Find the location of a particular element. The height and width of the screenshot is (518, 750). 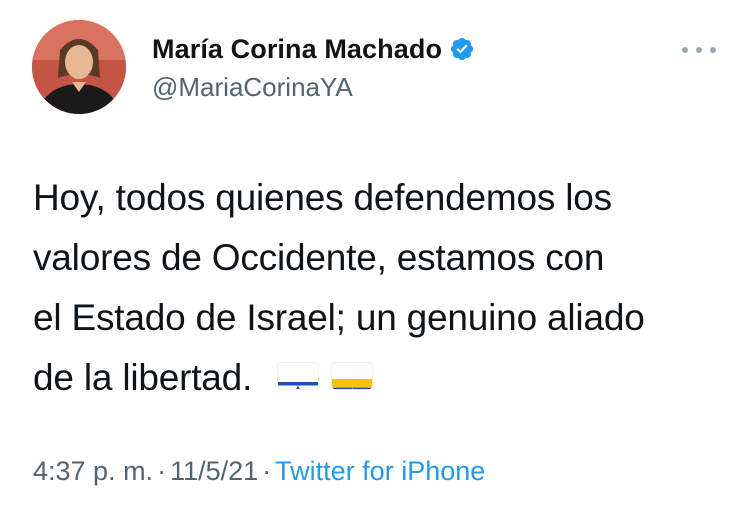

verified-badge-icon is located at coordinates (462, 49).